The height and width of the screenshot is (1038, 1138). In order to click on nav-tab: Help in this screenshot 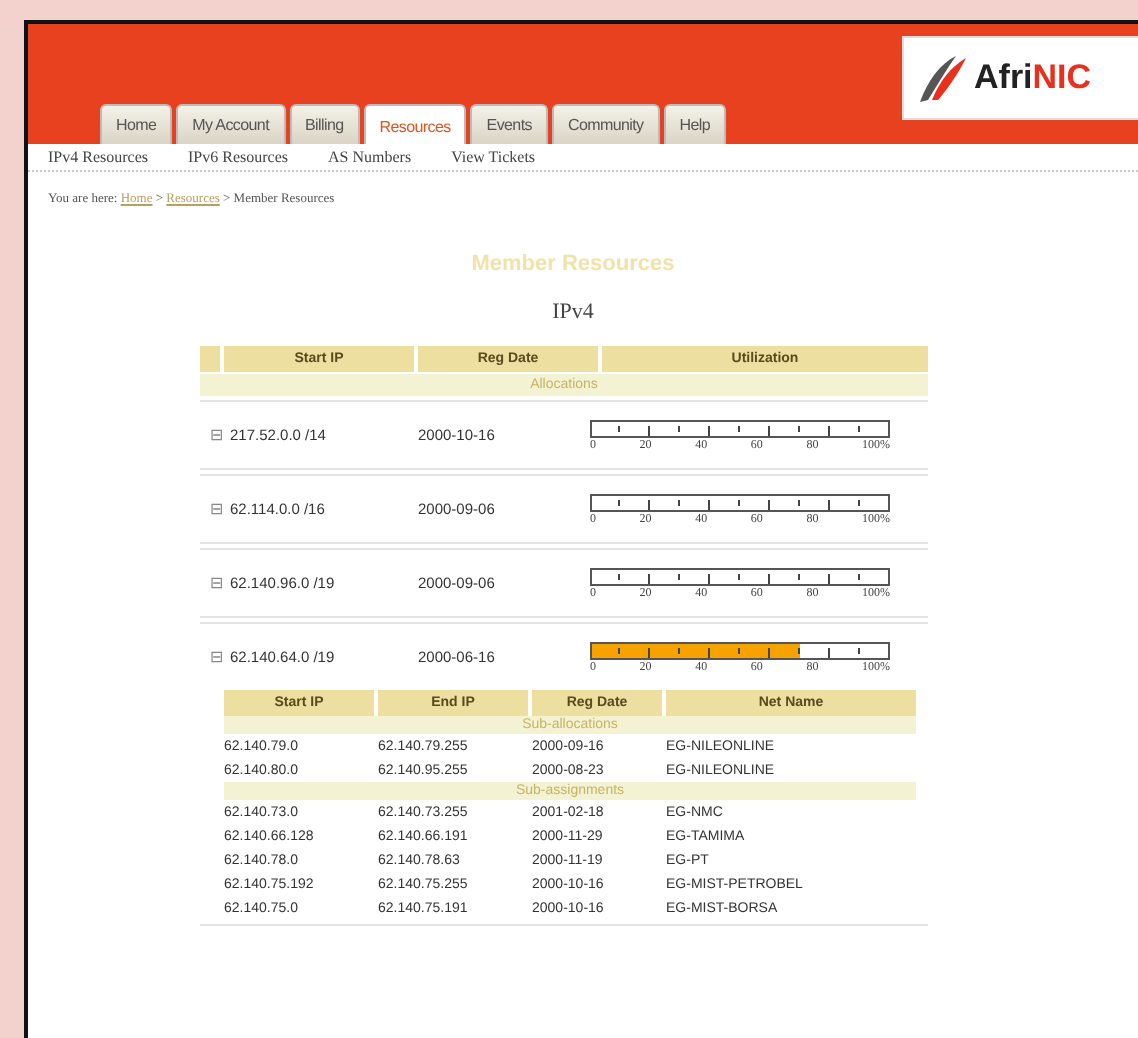, I will do `click(694, 124)`.